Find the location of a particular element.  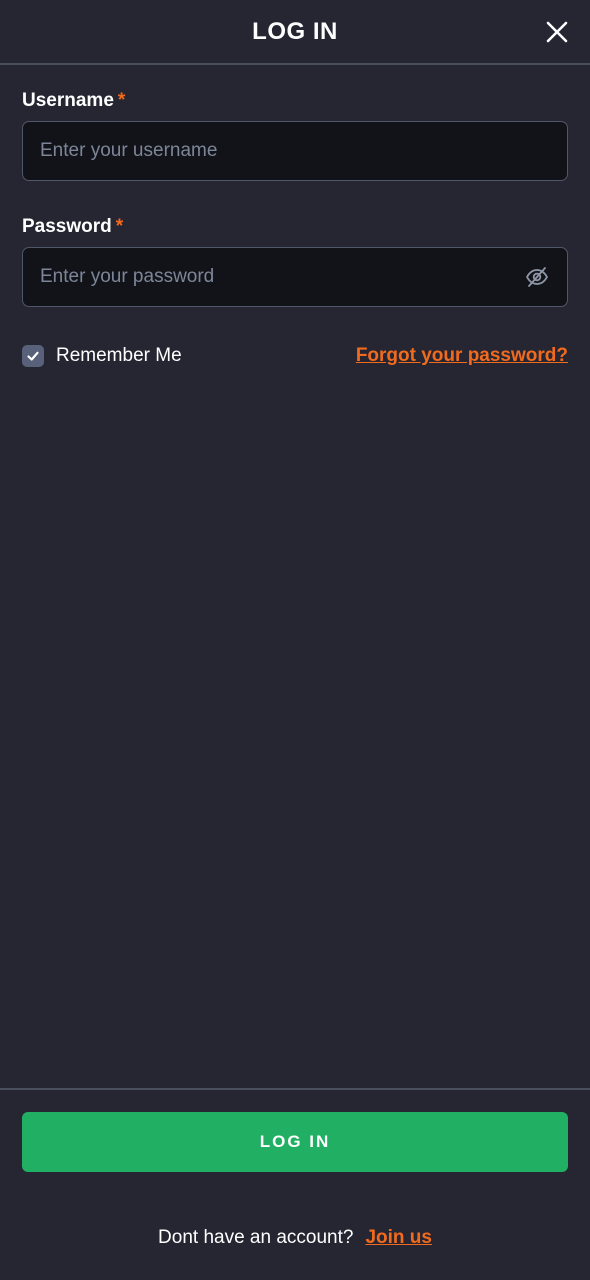

header: LOG IN is located at coordinates (295, 32).